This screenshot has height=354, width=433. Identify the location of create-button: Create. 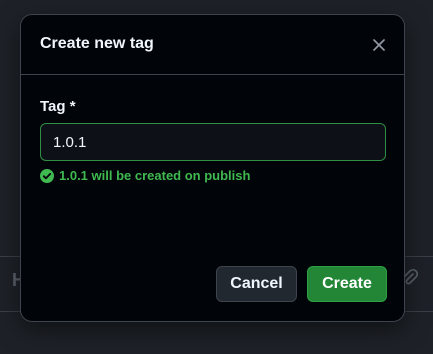
(347, 284).